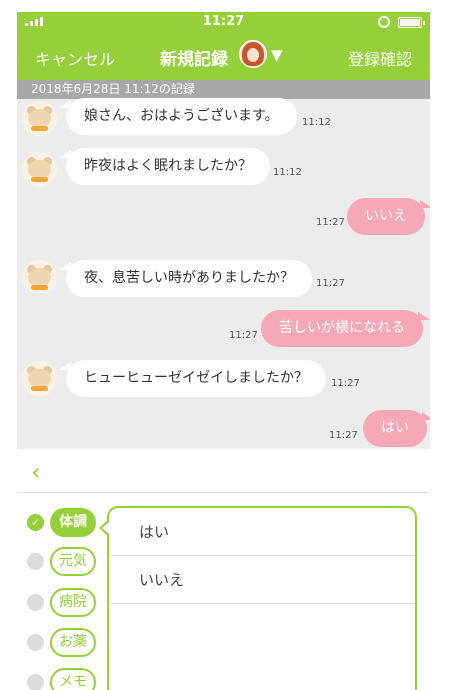  I want to click on category-item-condition: ✓ 体調, so click(61, 522).